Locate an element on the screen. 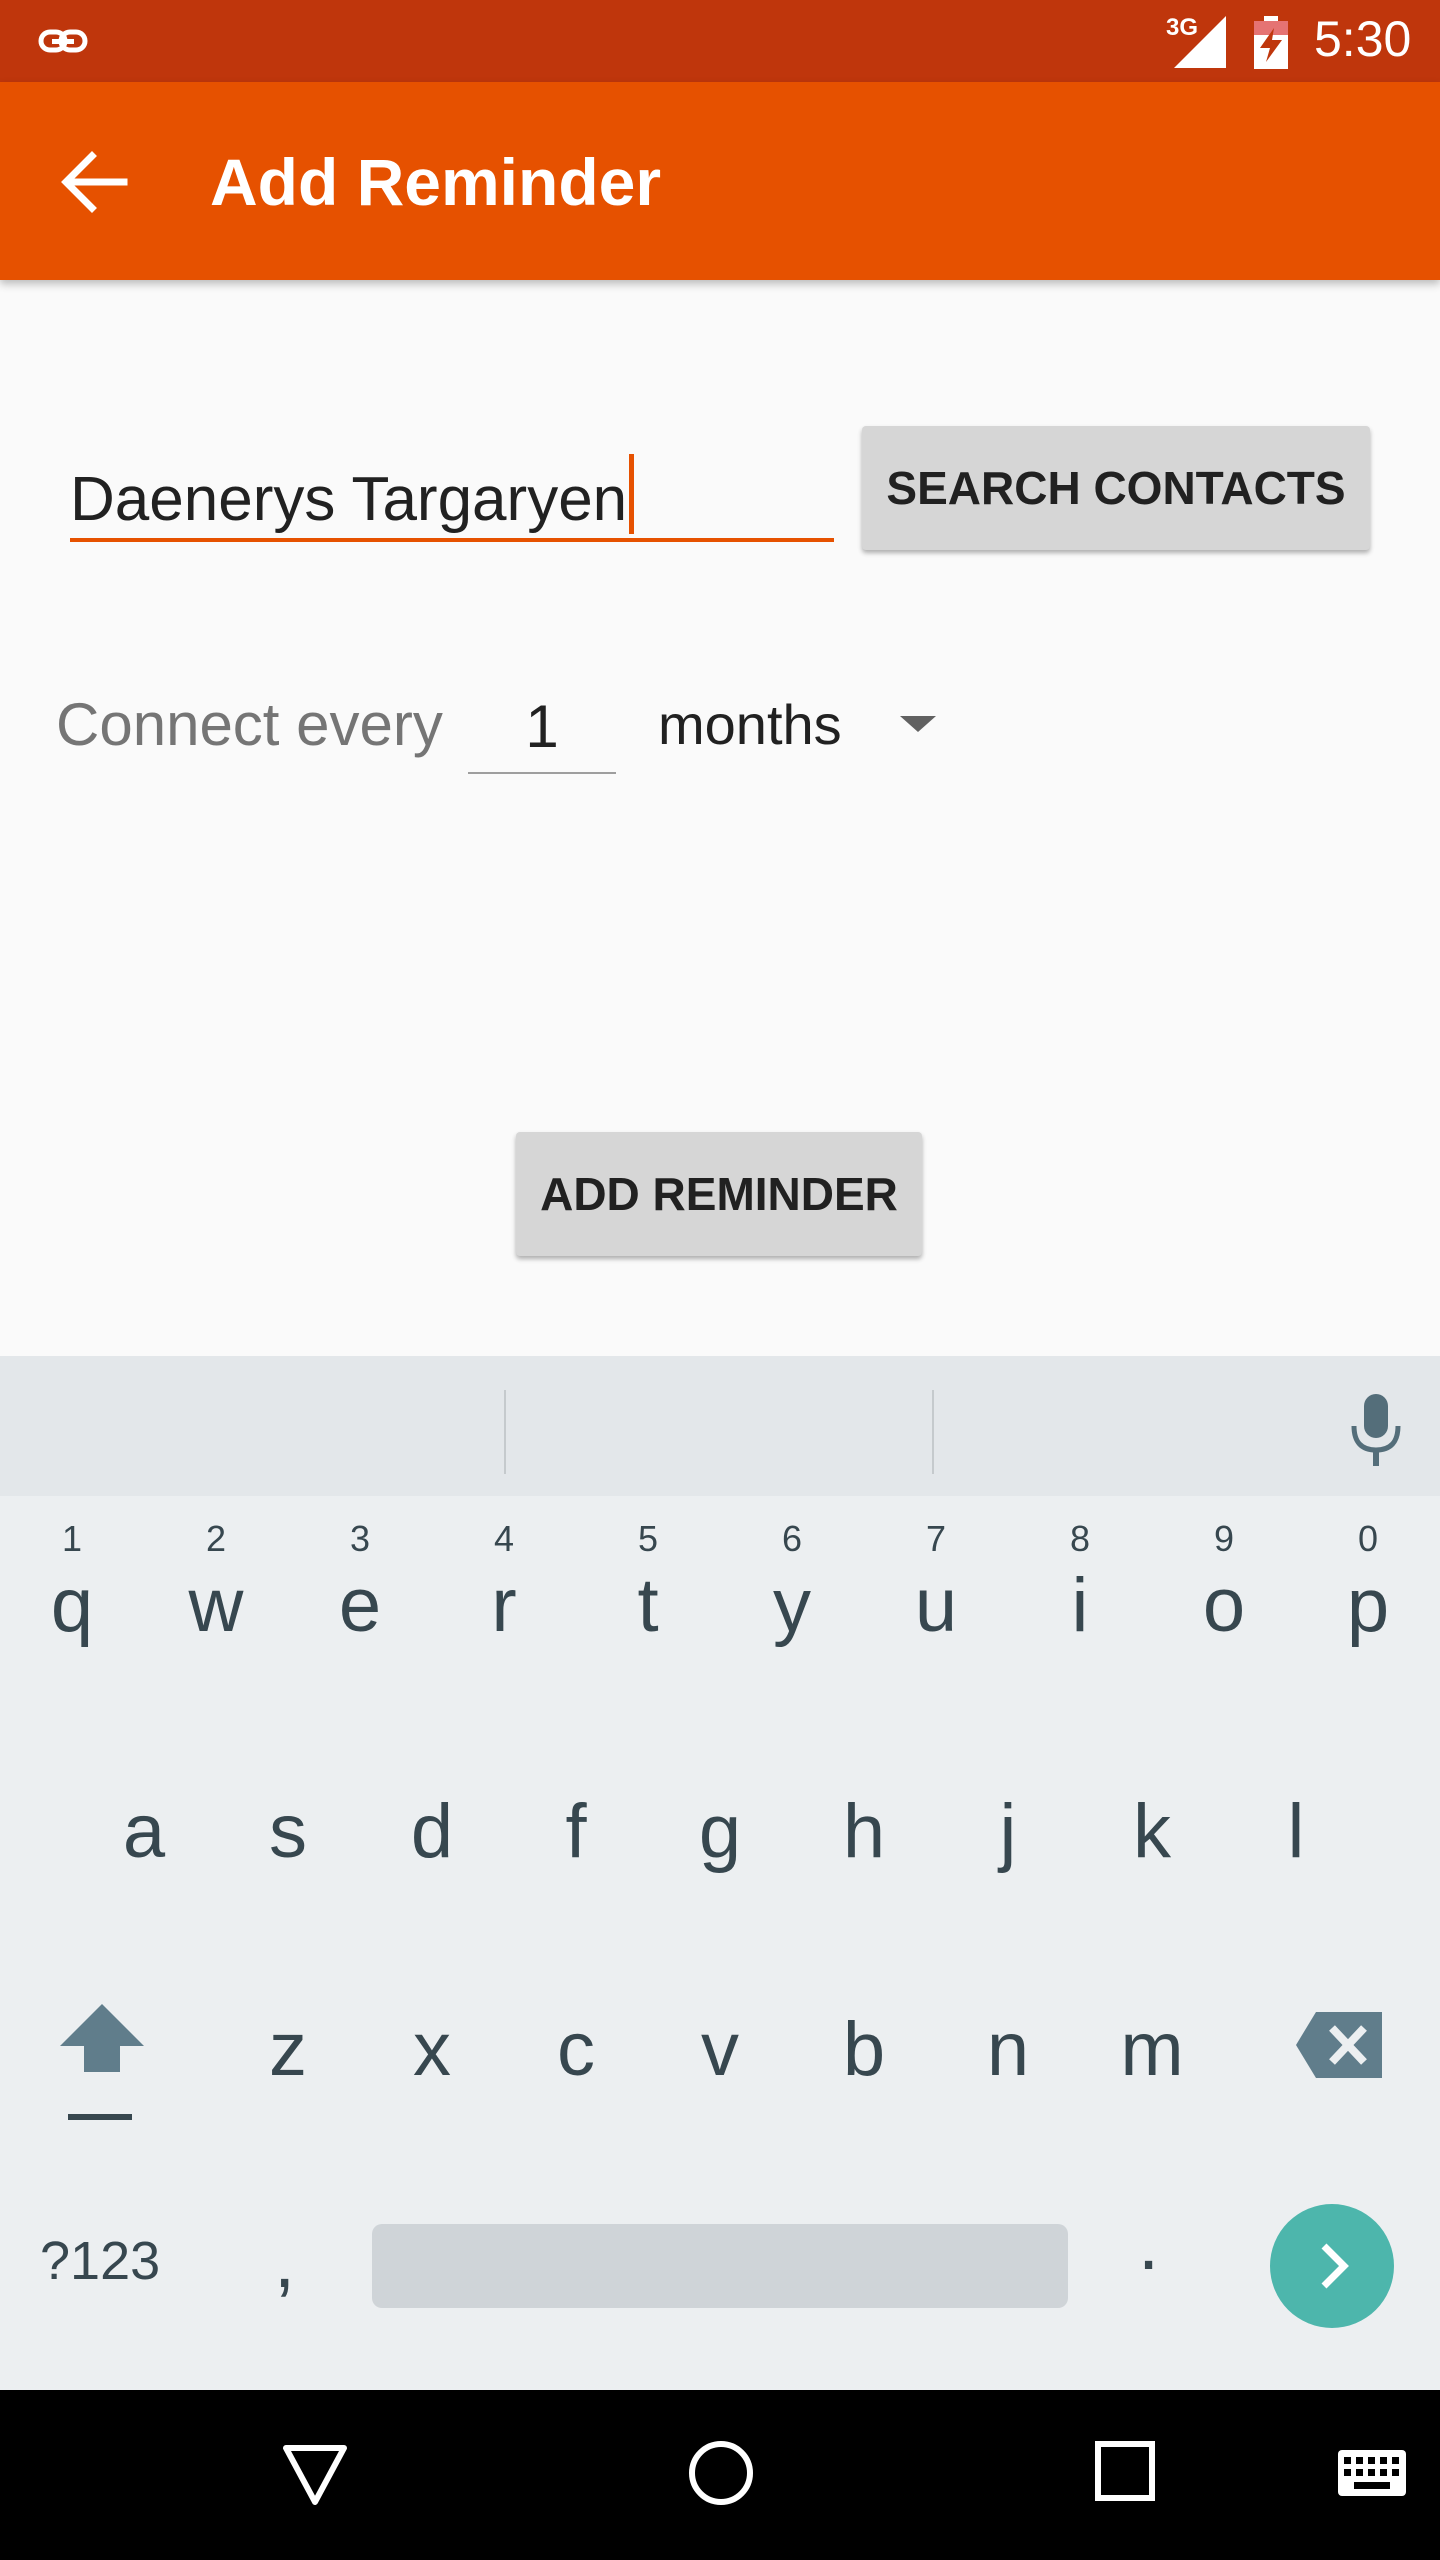 Image resolution: width=1440 pixels, height=2560 pixels. recents-square-icon is located at coordinates (1125, 2471).